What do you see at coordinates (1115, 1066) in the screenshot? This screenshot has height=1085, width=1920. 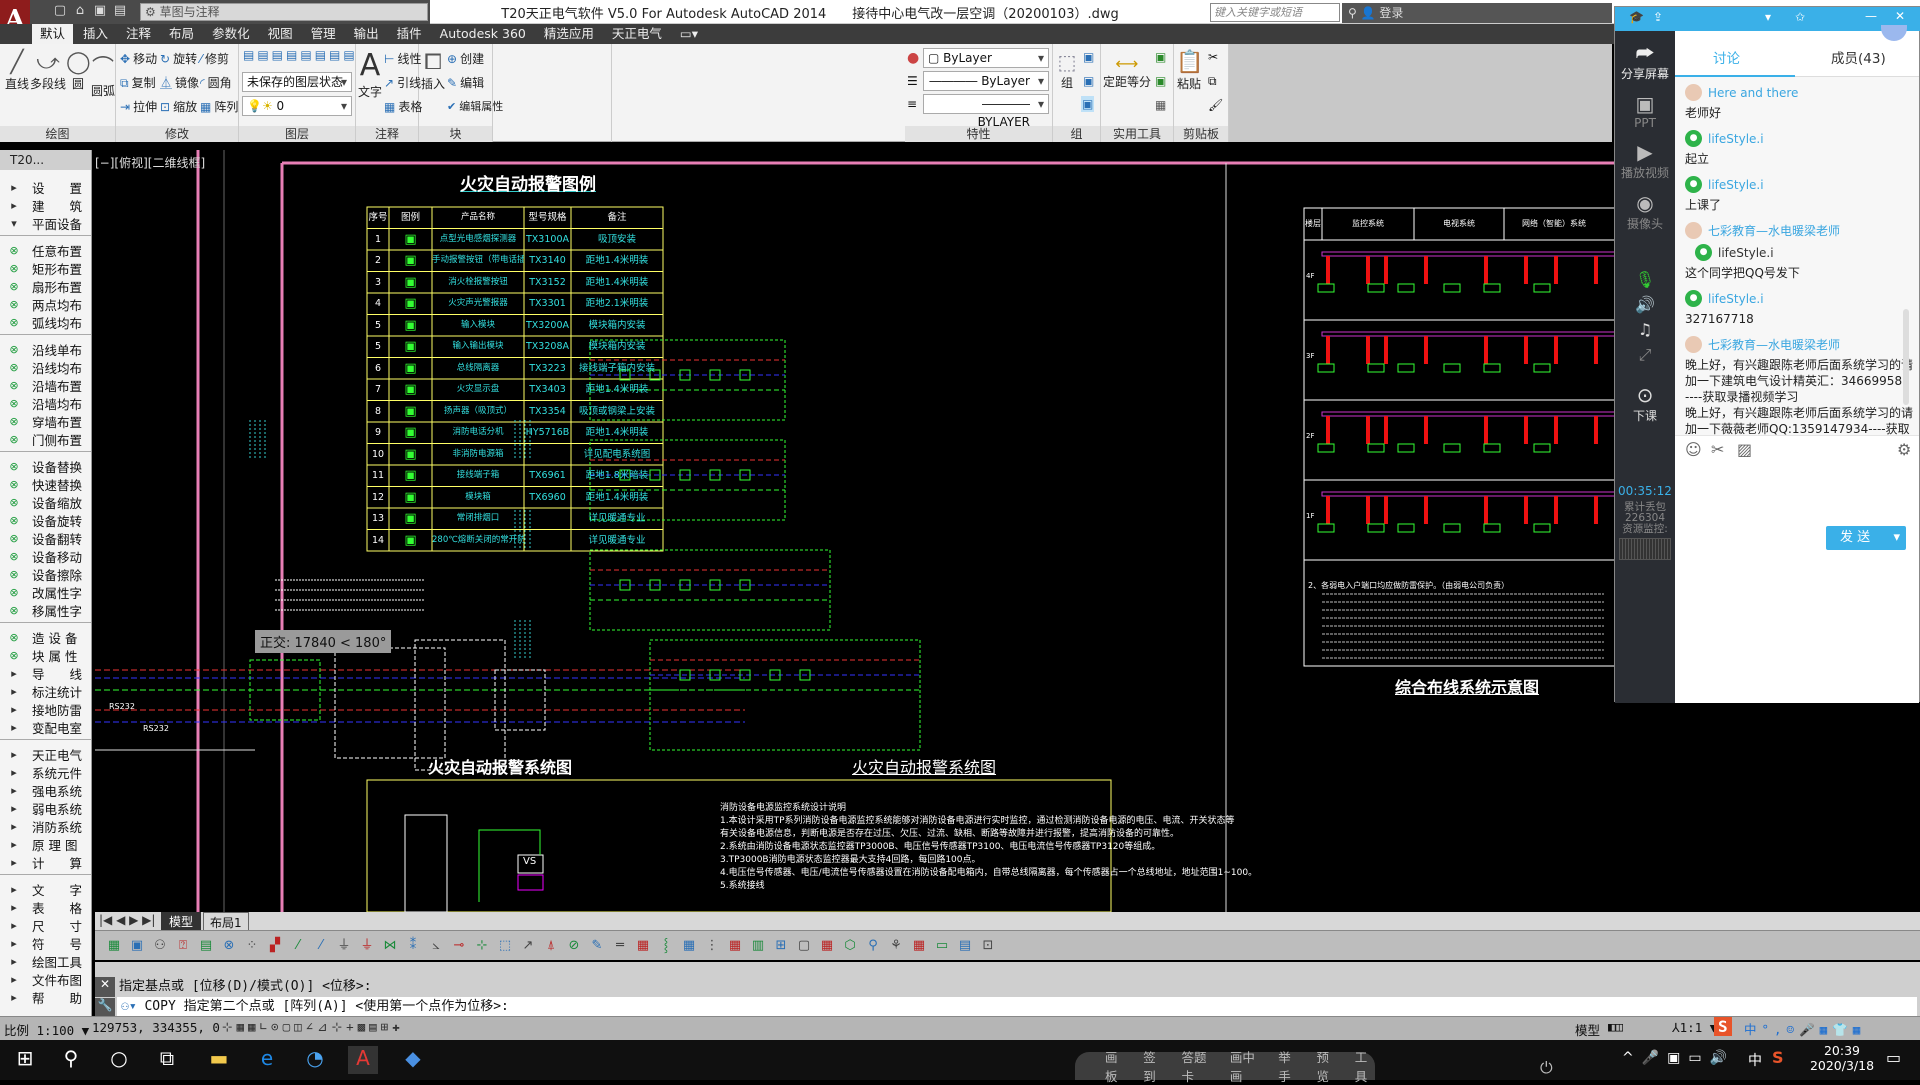 I see `class-tool-button: 画板` at bounding box center [1115, 1066].